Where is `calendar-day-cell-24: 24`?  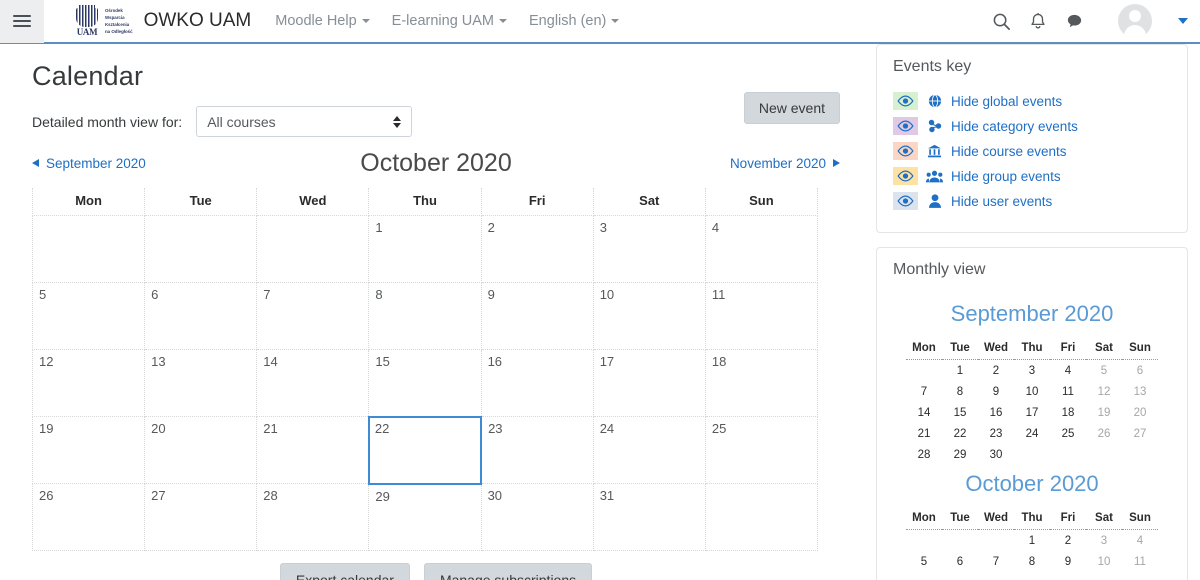
calendar-day-cell-24: 24 is located at coordinates (649, 450).